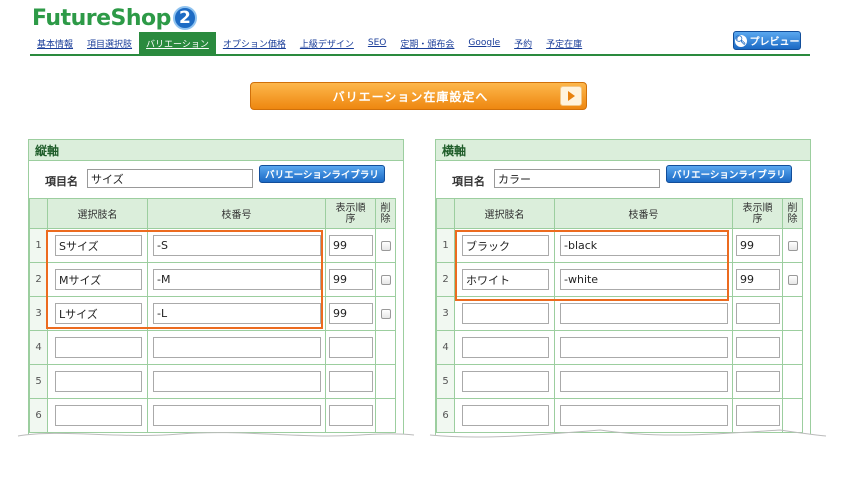  What do you see at coordinates (254, 43) in the screenshot?
I see `tab-option-price: オプション価格` at bounding box center [254, 43].